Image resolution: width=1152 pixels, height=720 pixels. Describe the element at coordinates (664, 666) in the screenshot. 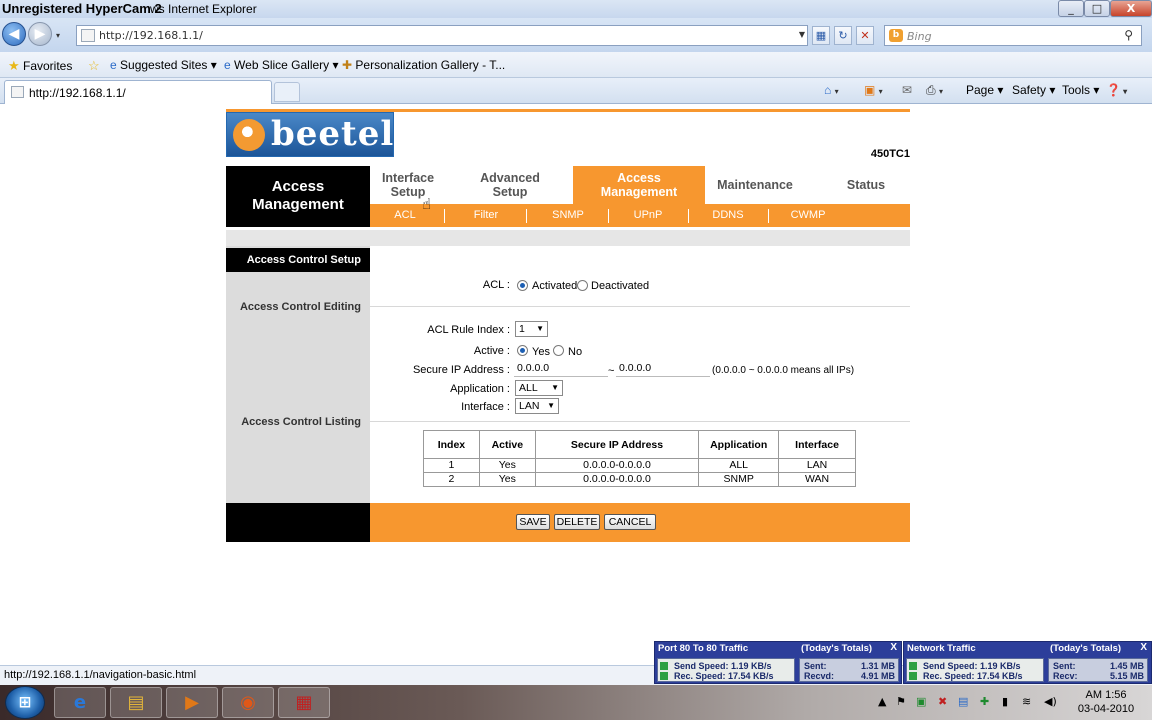

I see `send-bar` at that location.